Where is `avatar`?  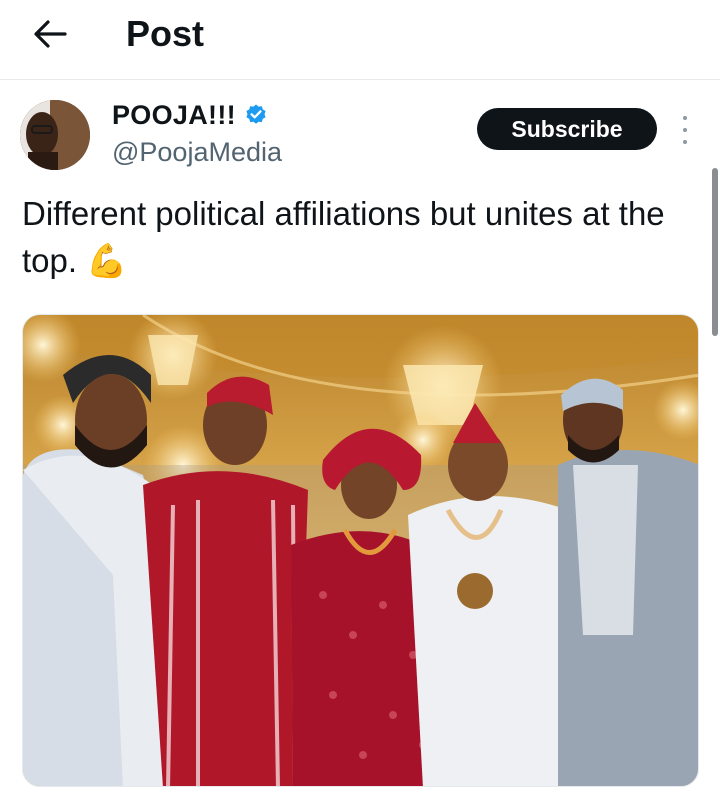
avatar is located at coordinates (55, 135).